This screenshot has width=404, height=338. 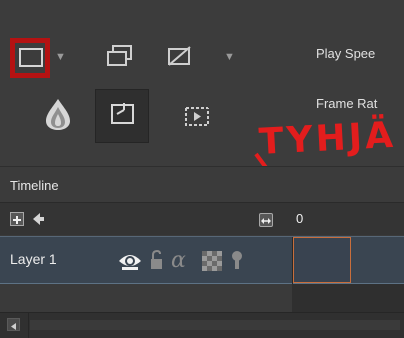 What do you see at coordinates (202, 184) in the screenshot?
I see `timeline-header: Timeline` at bounding box center [202, 184].